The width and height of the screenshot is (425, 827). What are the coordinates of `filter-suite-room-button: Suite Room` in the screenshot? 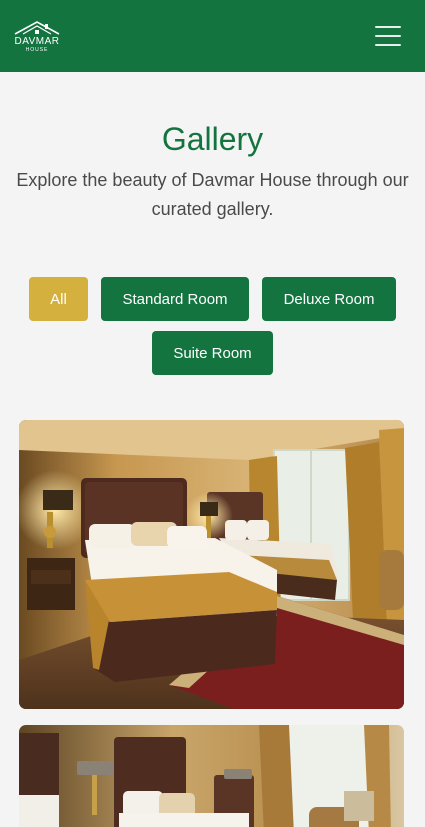 It's located at (212, 353).